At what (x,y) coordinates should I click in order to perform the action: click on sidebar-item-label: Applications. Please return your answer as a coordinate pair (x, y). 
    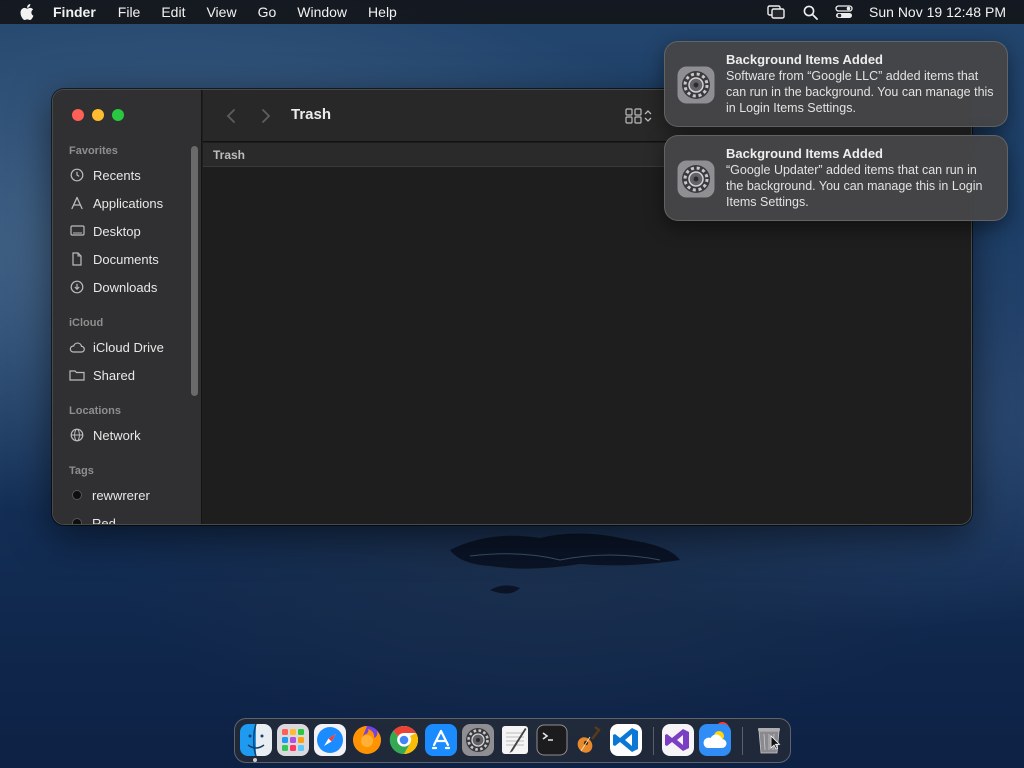
    Looking at the image, I should click on (128, 203).